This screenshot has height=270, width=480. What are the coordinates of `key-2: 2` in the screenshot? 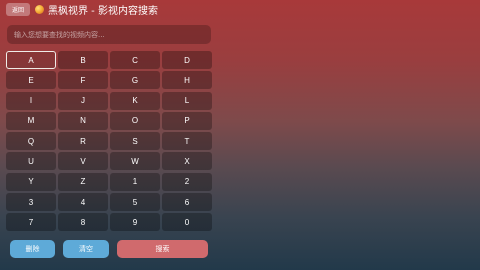 It's located at (187, 181).